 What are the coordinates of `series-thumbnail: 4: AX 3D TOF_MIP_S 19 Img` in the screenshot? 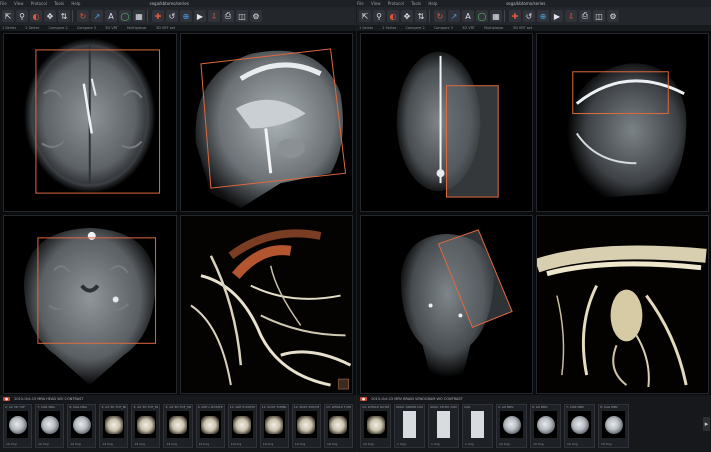 It's located at (178, 426).